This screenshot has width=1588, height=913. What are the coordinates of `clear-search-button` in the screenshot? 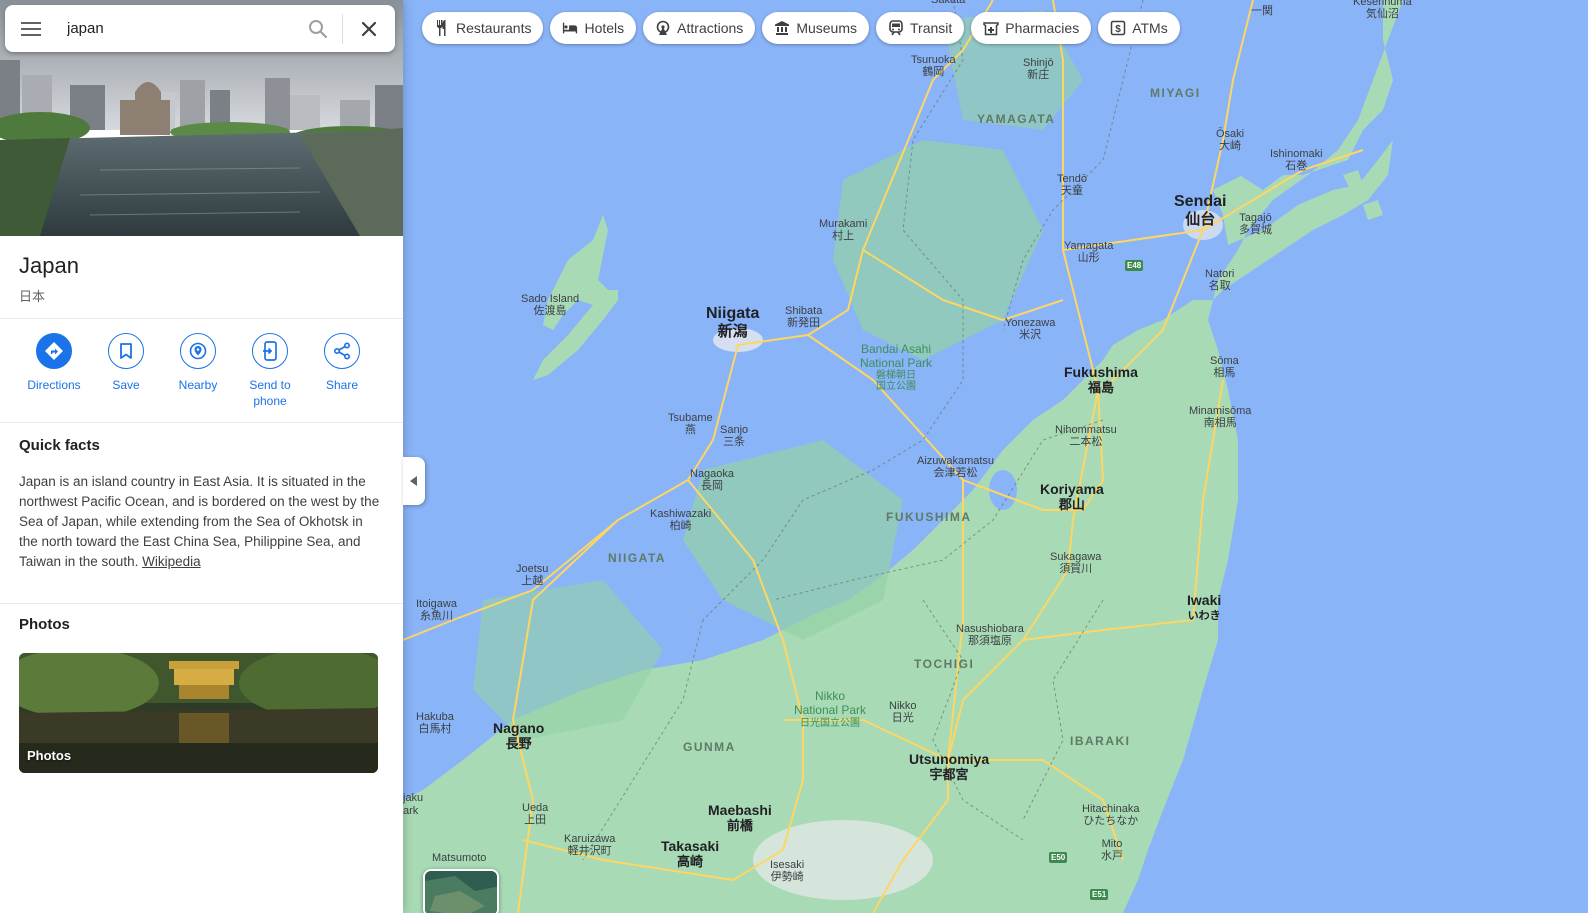 It's located at (369, 28).